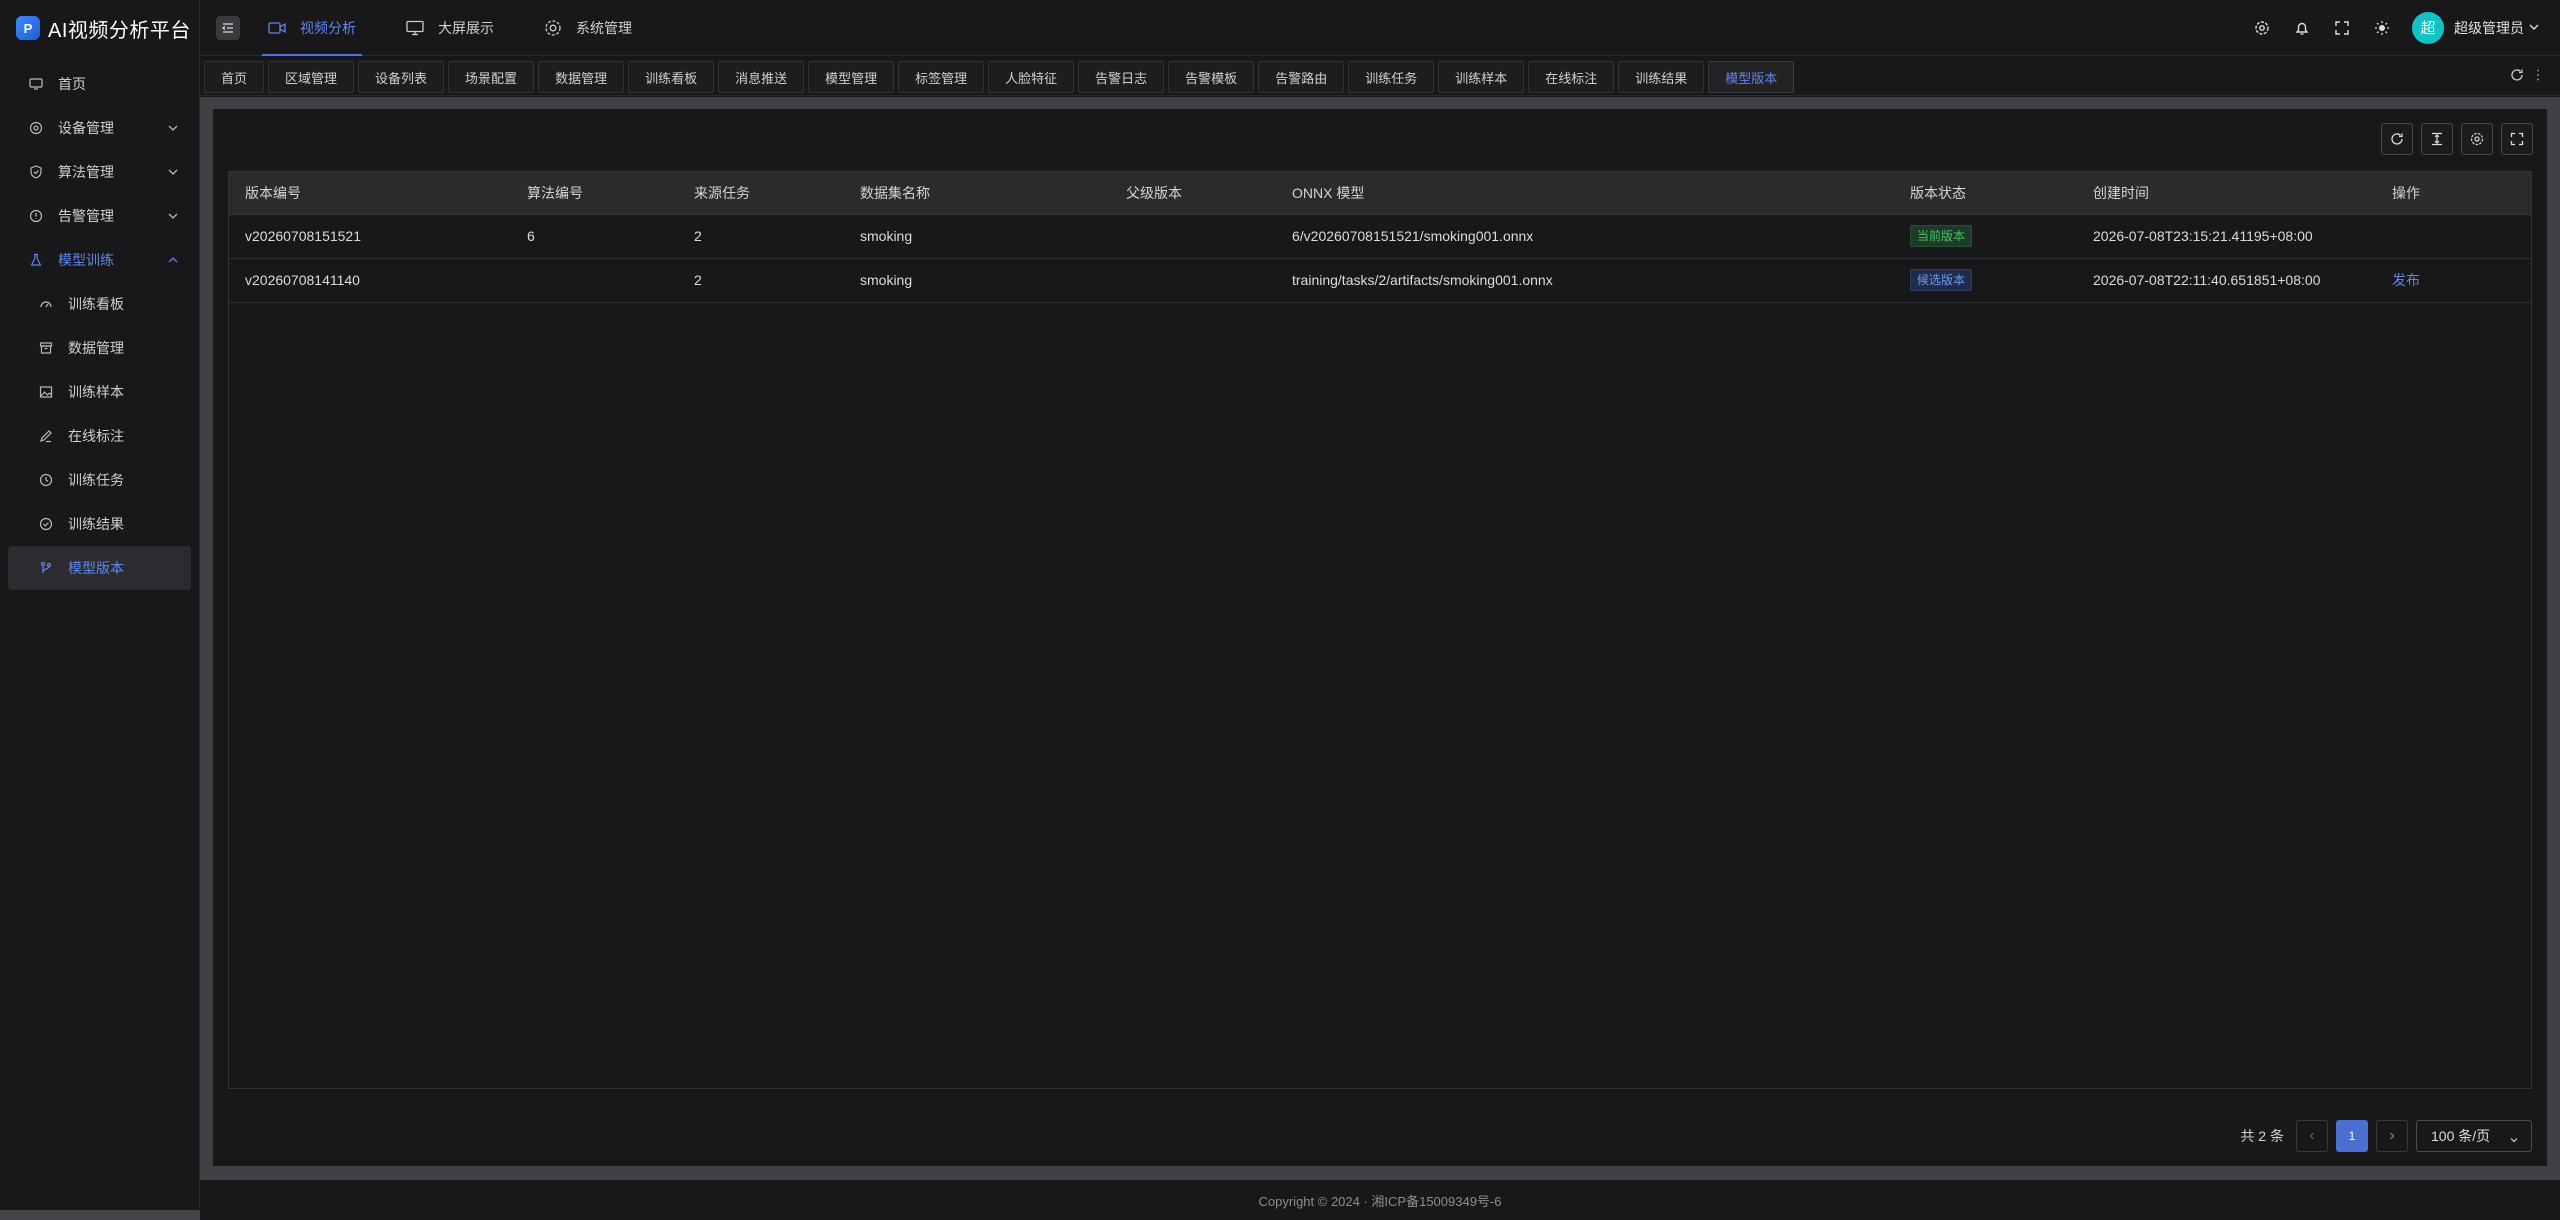 The width and height of the screenshot is (2560, 1220). Describe the element at coordinates (2382, 28) in the screenshot. I see `sun-icon` at that location.